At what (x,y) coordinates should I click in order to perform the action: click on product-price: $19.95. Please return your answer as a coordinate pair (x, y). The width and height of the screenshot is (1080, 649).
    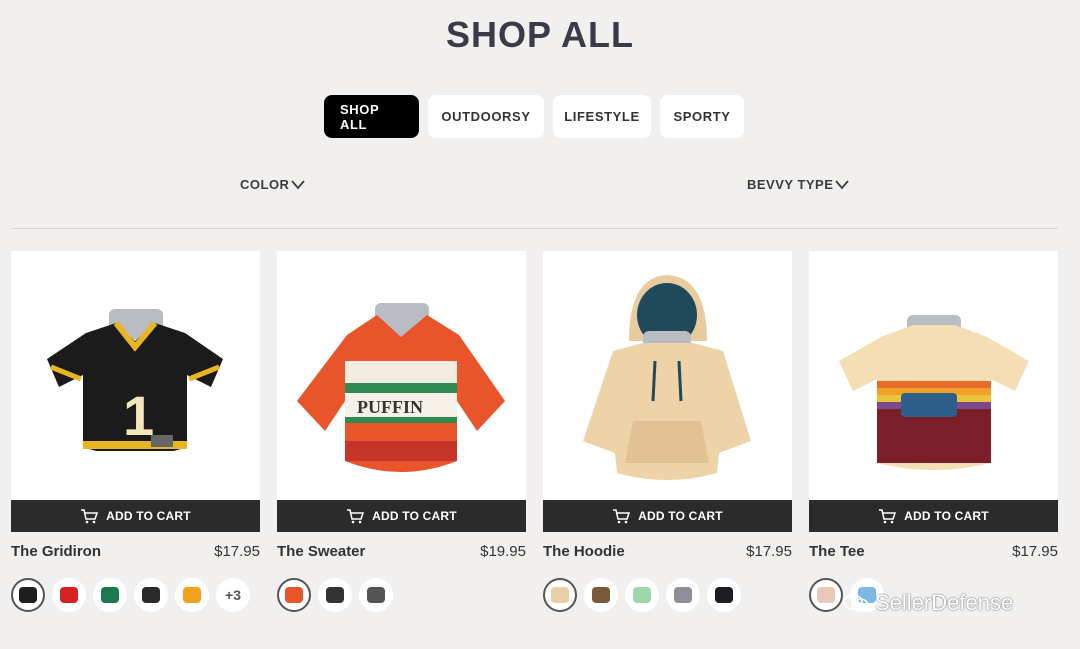
    Looking at the image, I should click on (503, 551).